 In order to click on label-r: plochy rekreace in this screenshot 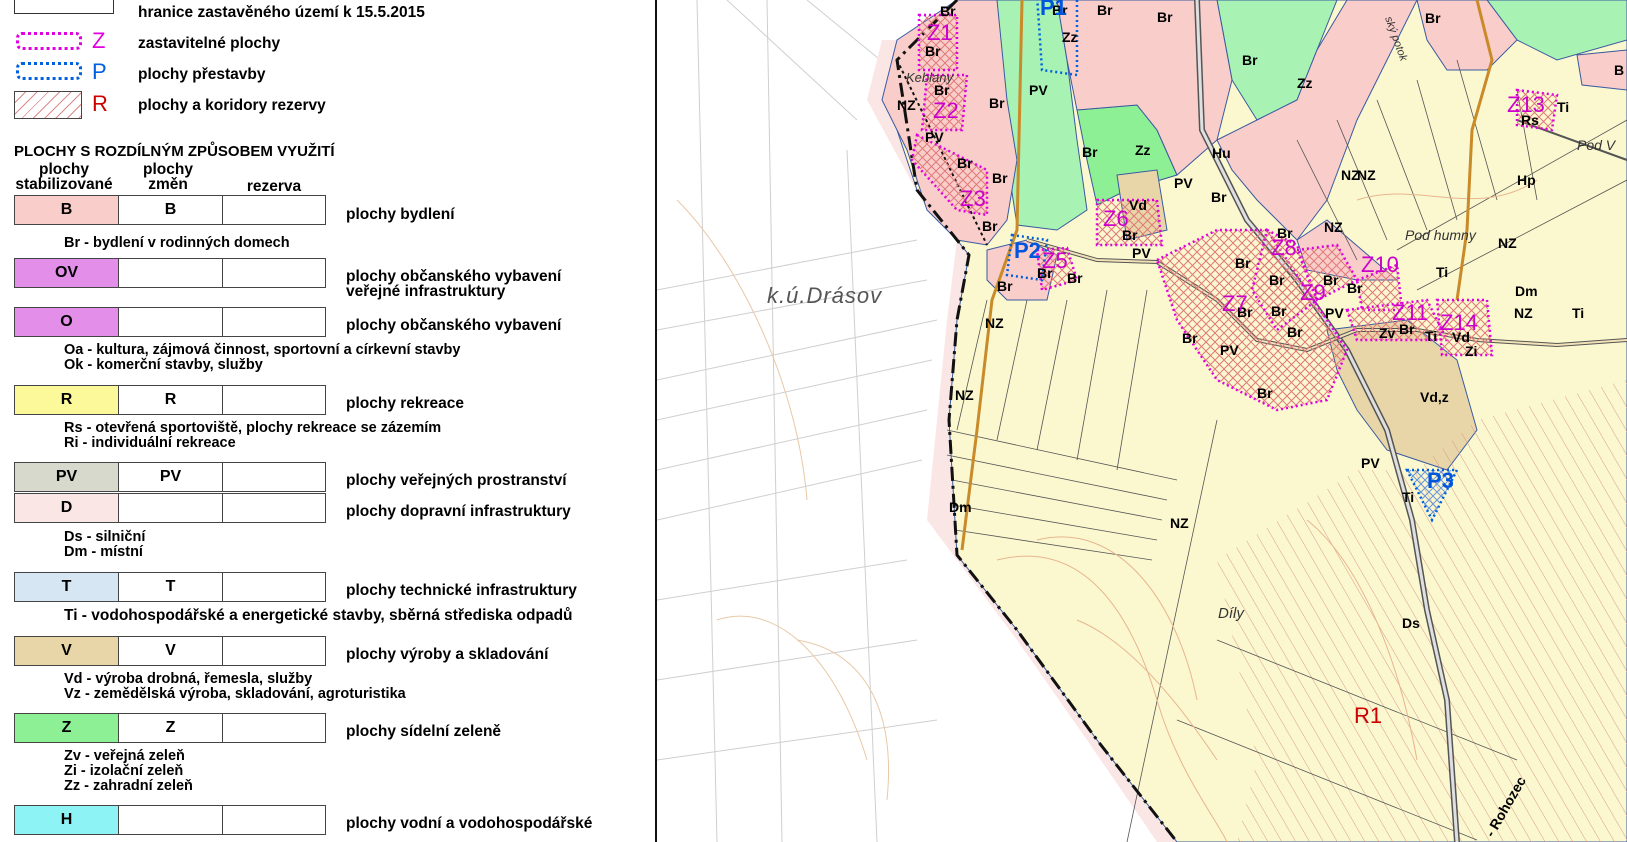, I will do `click(405, 403)`.